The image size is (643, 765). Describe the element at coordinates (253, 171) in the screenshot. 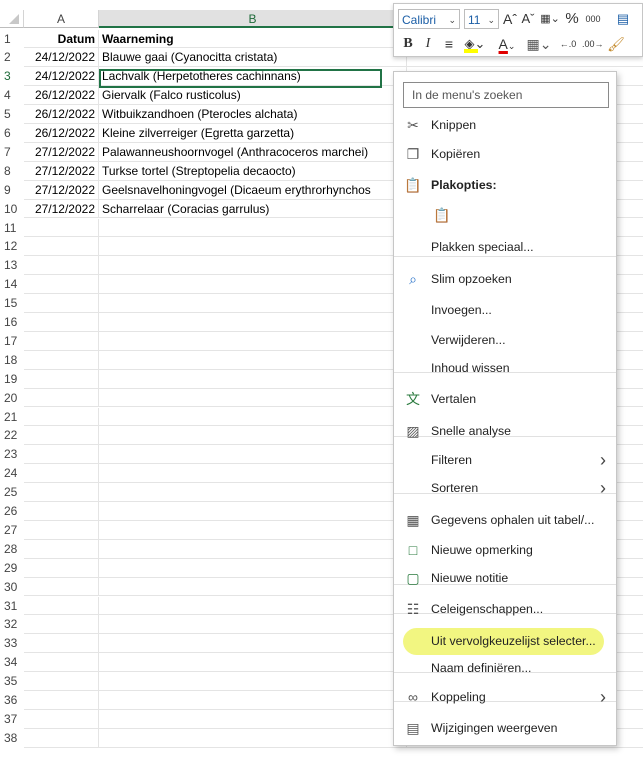

I see `cell-b: Turkse tortel (Streptopelia decaocto)` at that location.